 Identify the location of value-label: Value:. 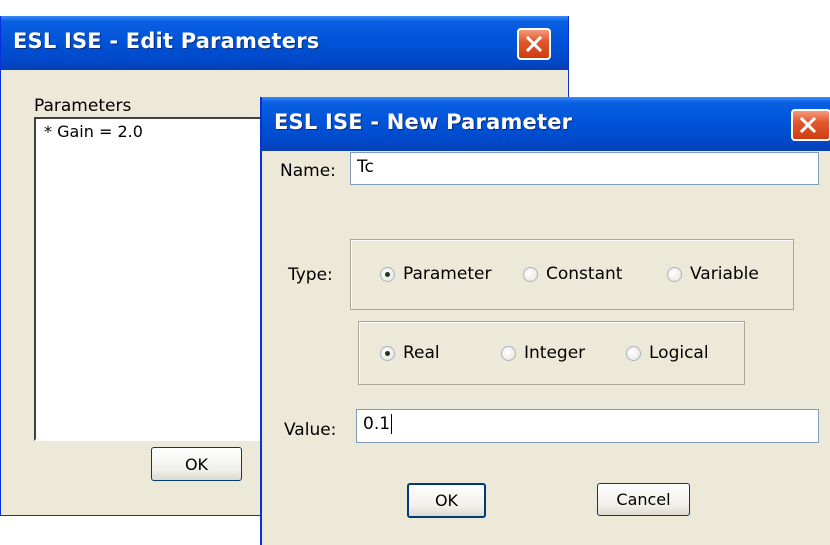
(310, 430).